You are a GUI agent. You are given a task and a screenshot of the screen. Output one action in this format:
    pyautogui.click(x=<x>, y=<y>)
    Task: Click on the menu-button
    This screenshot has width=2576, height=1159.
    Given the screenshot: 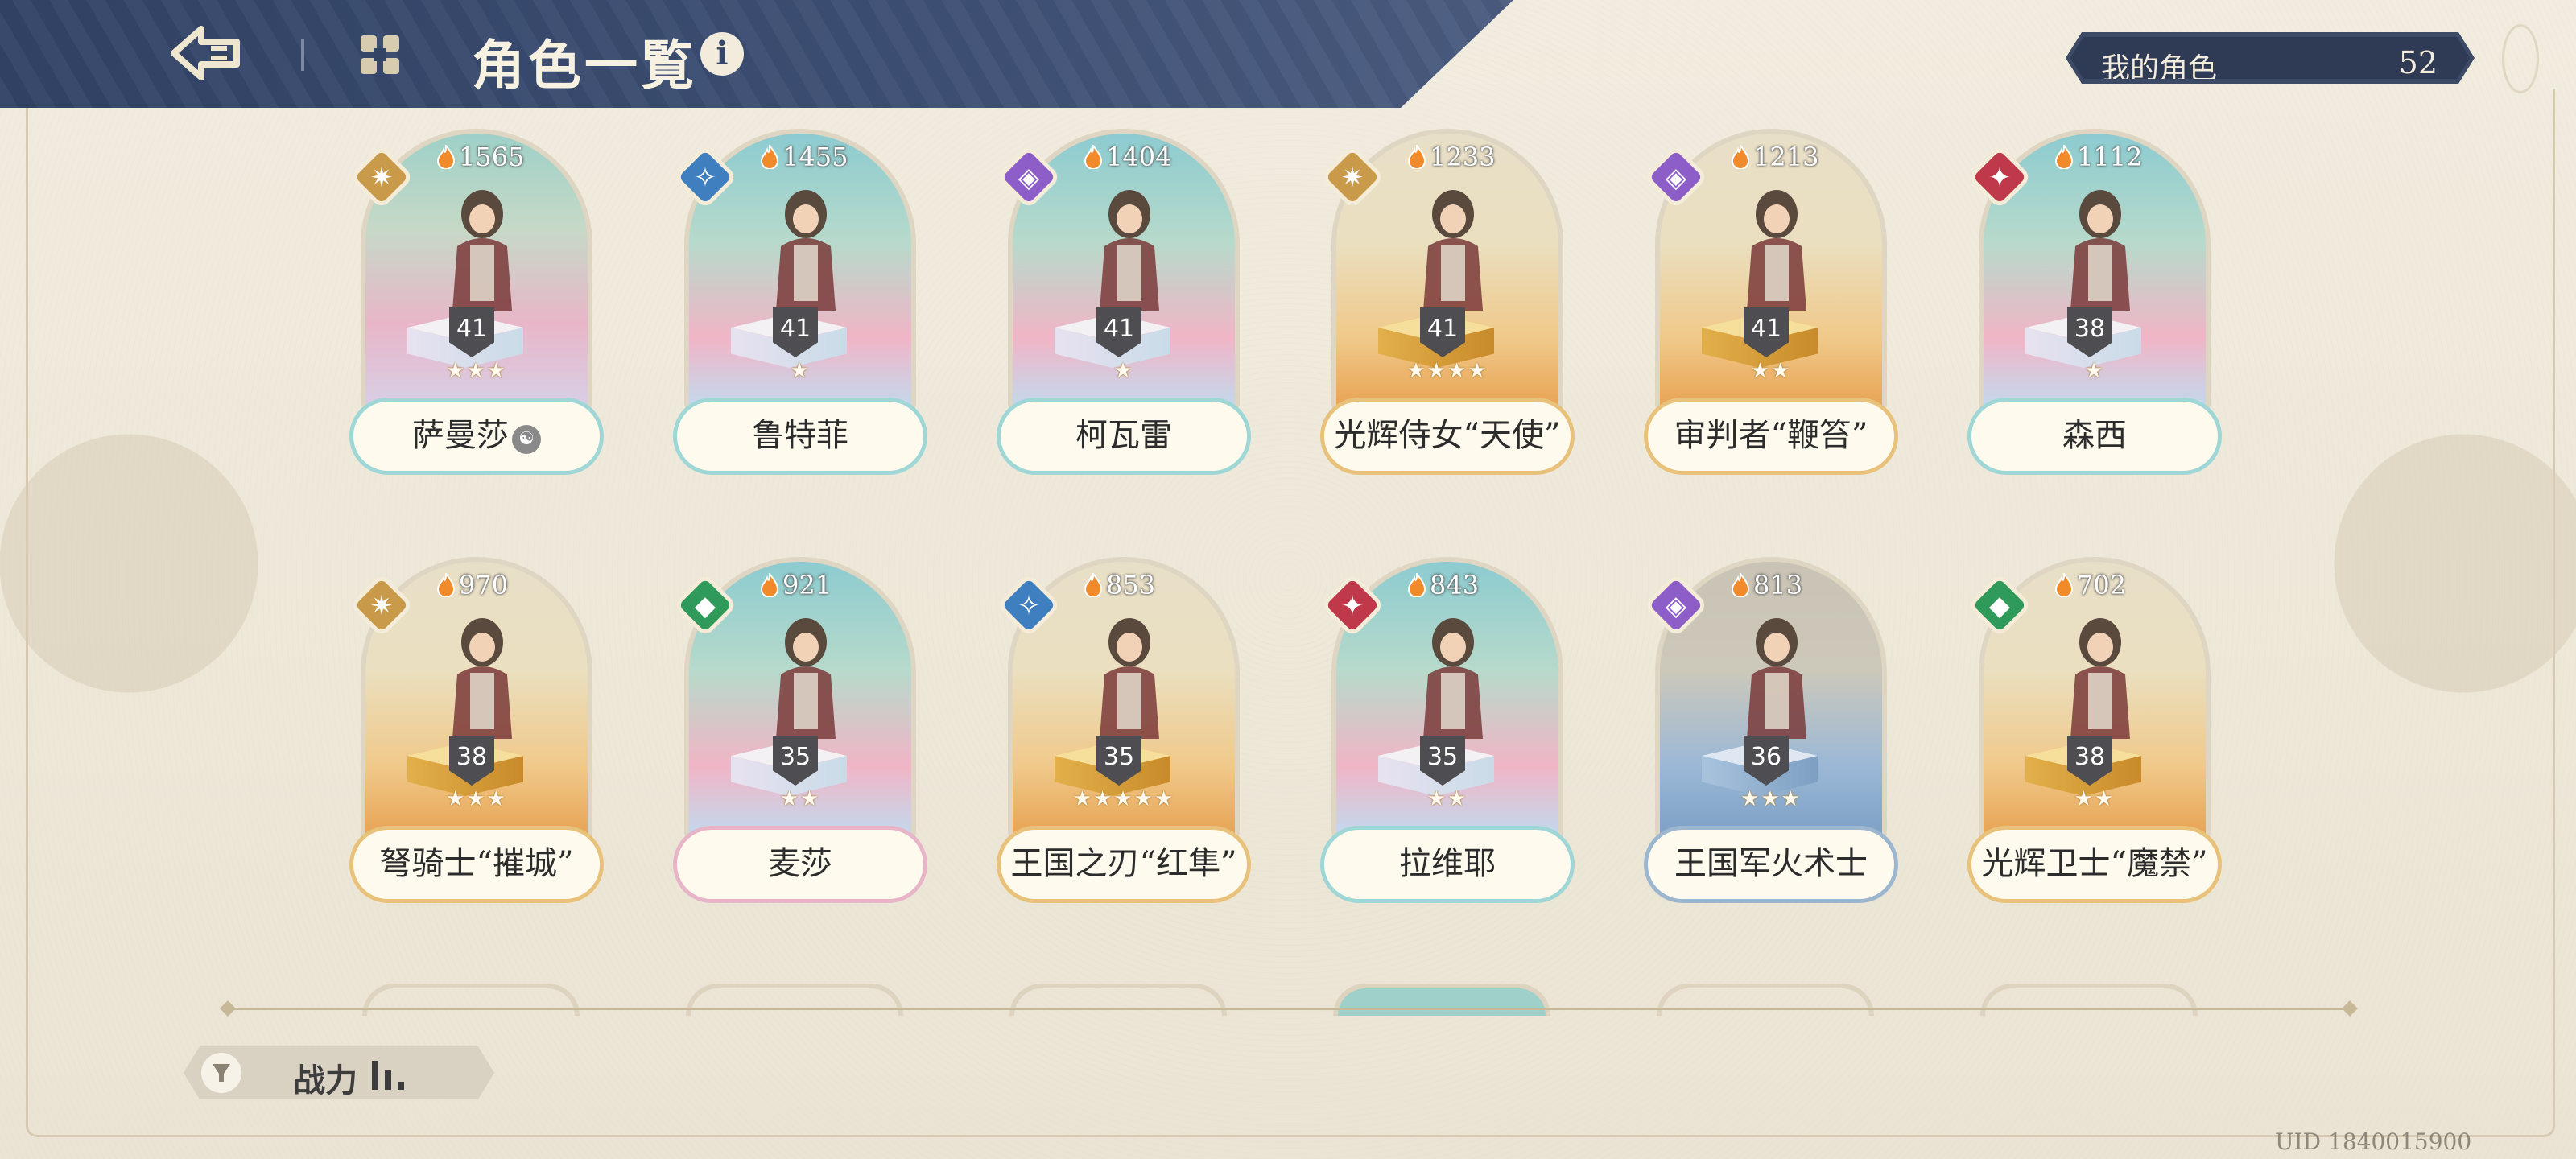 What is the action you would take?
    pyautogui.click(x=379, y=54)
    